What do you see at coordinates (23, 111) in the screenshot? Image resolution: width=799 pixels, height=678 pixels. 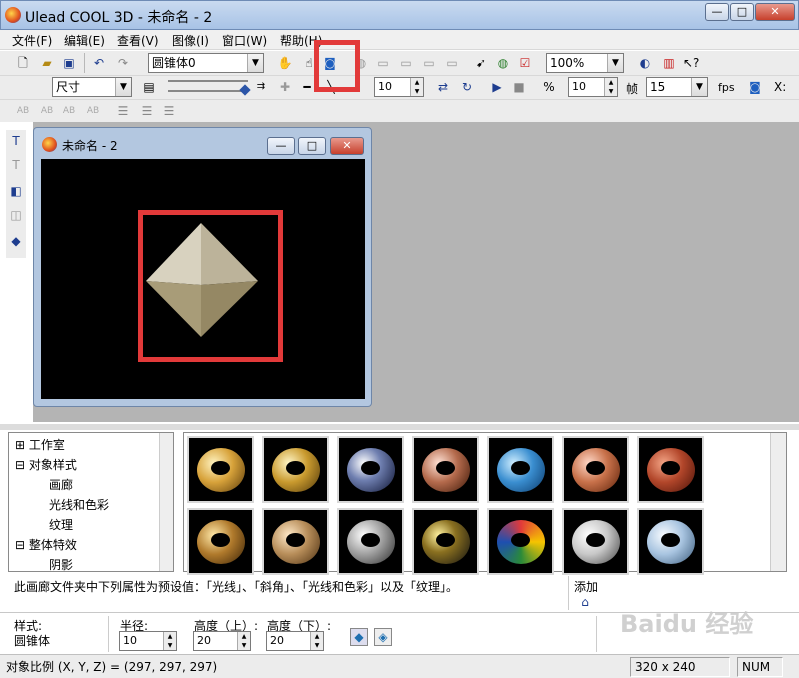 I see `text-spacing-icon: AB` at bounding box center [23, 111].